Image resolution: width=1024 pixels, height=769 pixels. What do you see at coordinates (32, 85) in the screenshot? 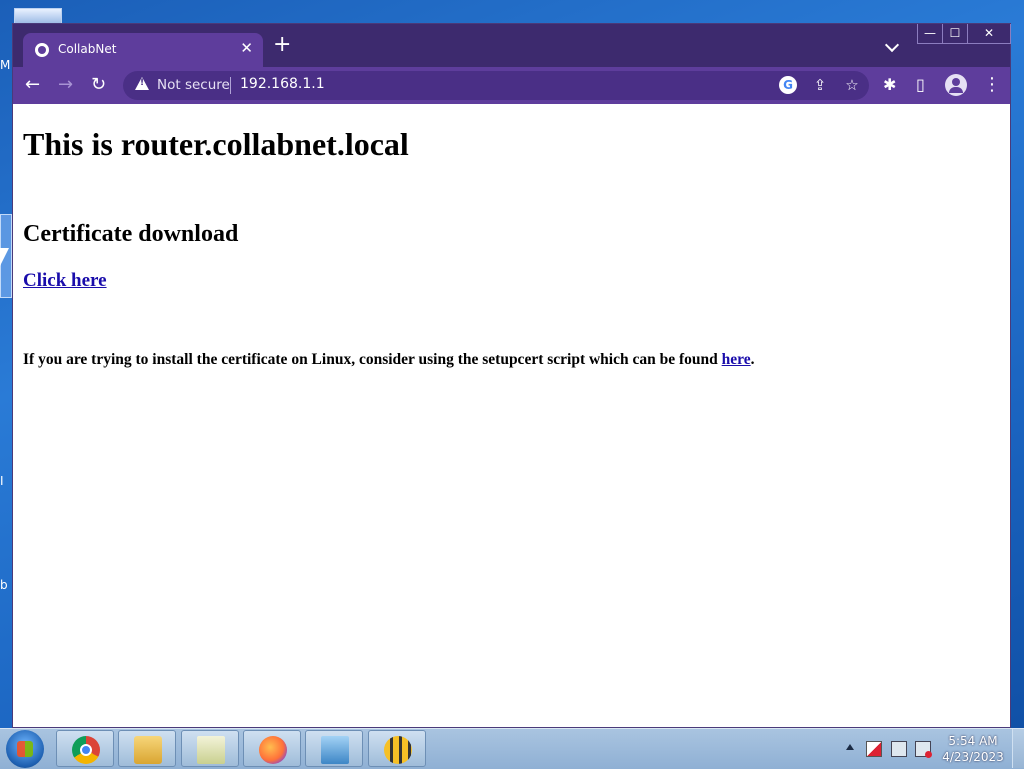
I see `back-arrow-icon: ←` at bounding box center [32, 85].